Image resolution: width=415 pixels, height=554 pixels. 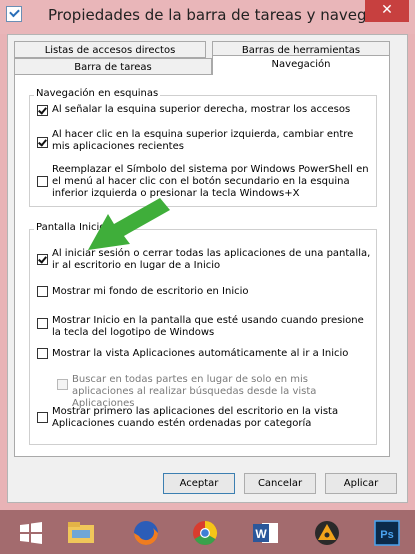 I want to click on close-button: ✕, so click(x=387, y=11).